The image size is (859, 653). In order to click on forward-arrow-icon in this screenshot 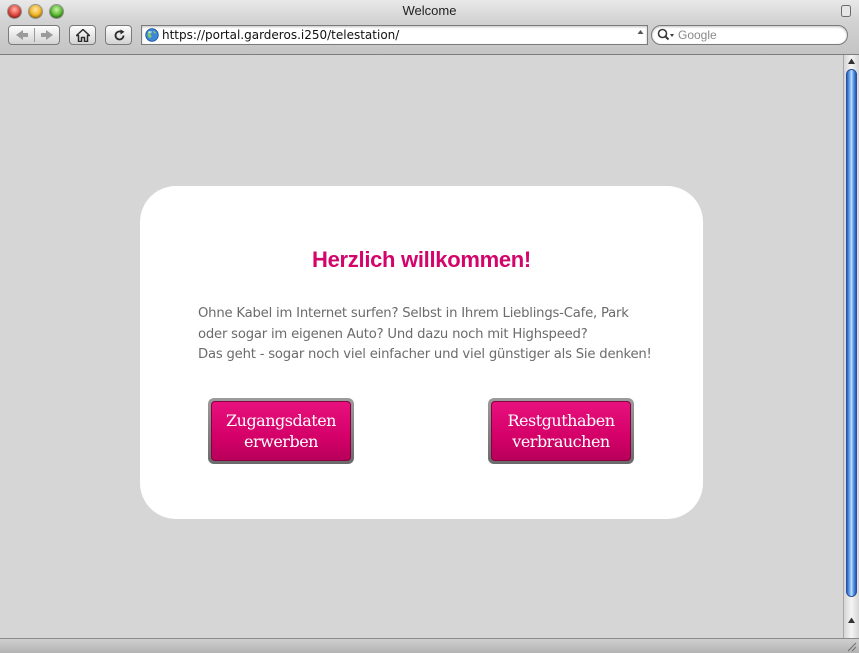, I will do `click(47, 35)`.